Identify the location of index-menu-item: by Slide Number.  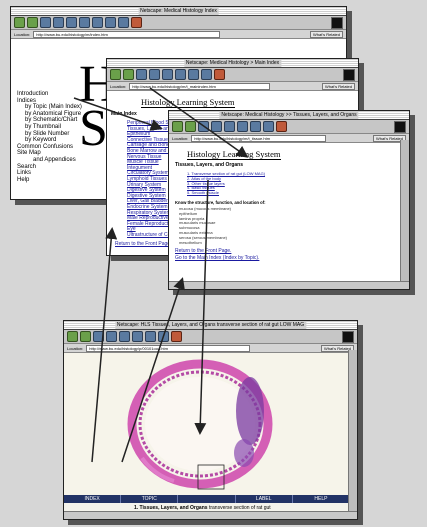
(49, 134).